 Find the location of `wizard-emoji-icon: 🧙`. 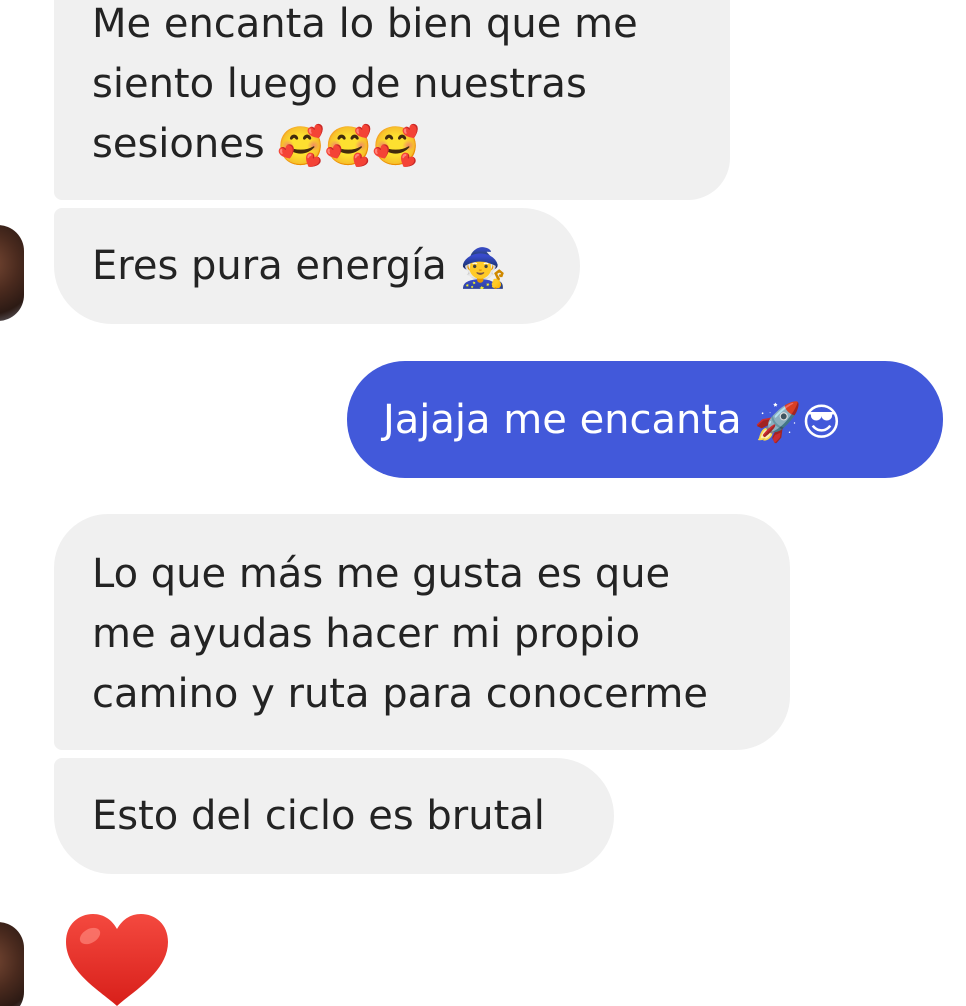

wizard-emoji-icon: 🧙 is located at coordinates (483, 268).